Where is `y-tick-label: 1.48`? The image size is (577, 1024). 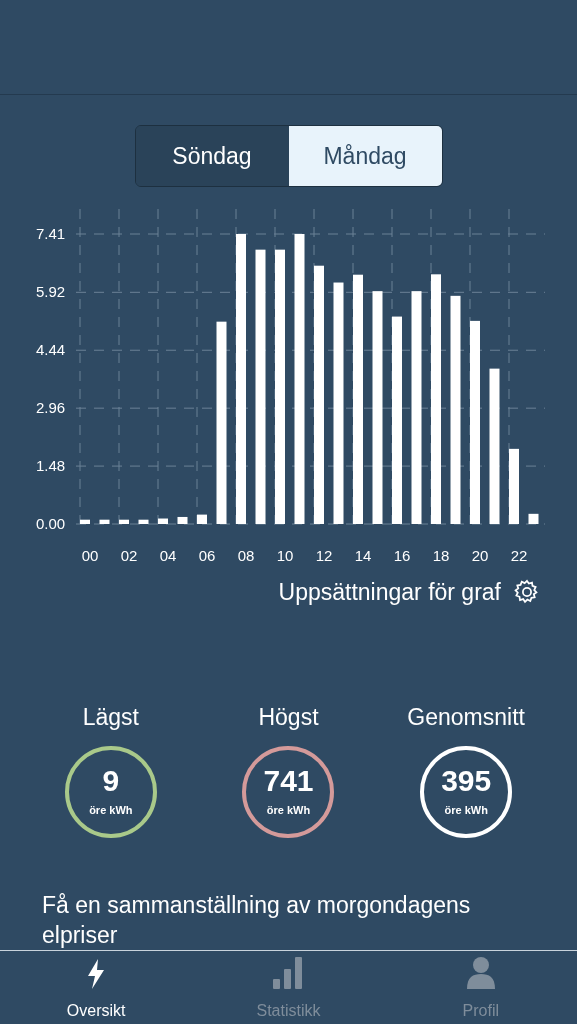
y-tick-label: 1.48 is located at coordinates (51, 466).